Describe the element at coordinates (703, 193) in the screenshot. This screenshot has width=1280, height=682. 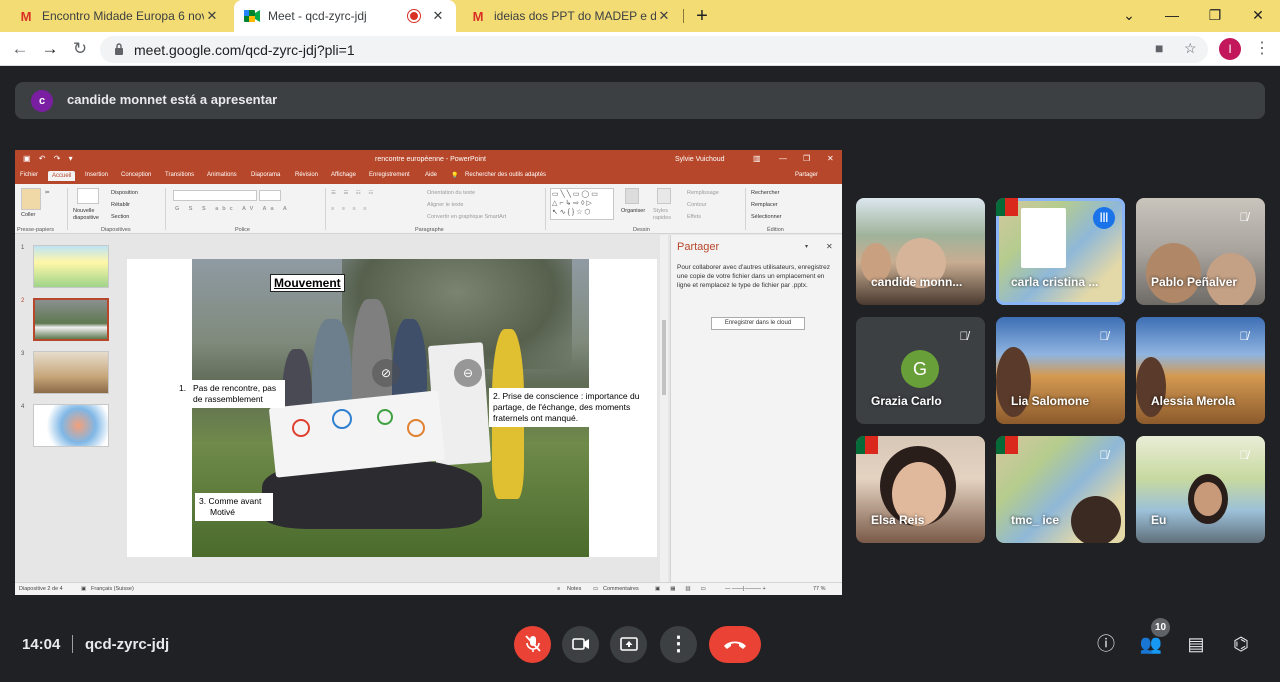
I see `fill-label: Remplissage` at that location.